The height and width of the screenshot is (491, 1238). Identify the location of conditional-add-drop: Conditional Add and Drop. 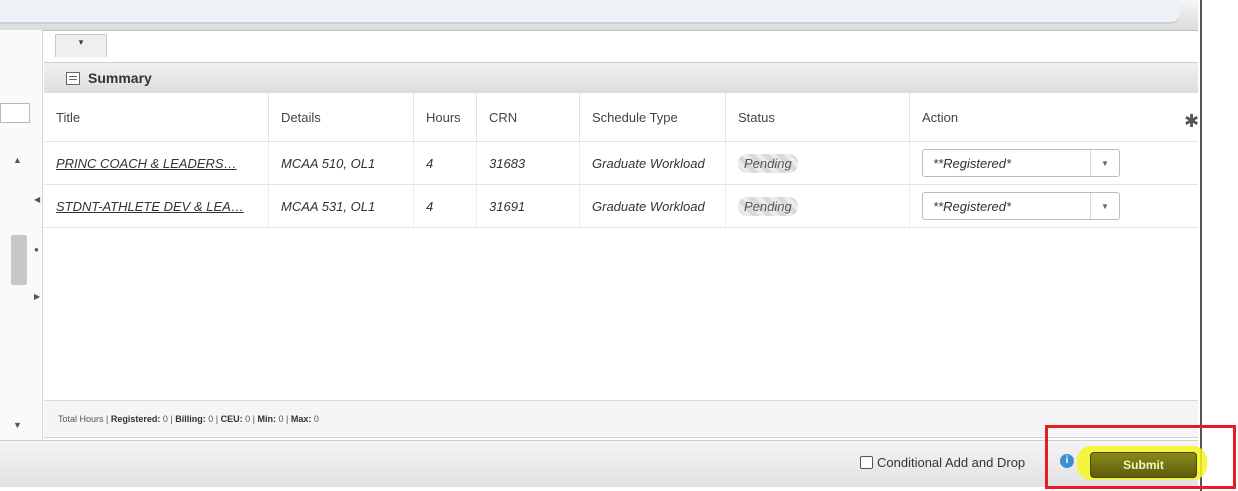
(942, 462).